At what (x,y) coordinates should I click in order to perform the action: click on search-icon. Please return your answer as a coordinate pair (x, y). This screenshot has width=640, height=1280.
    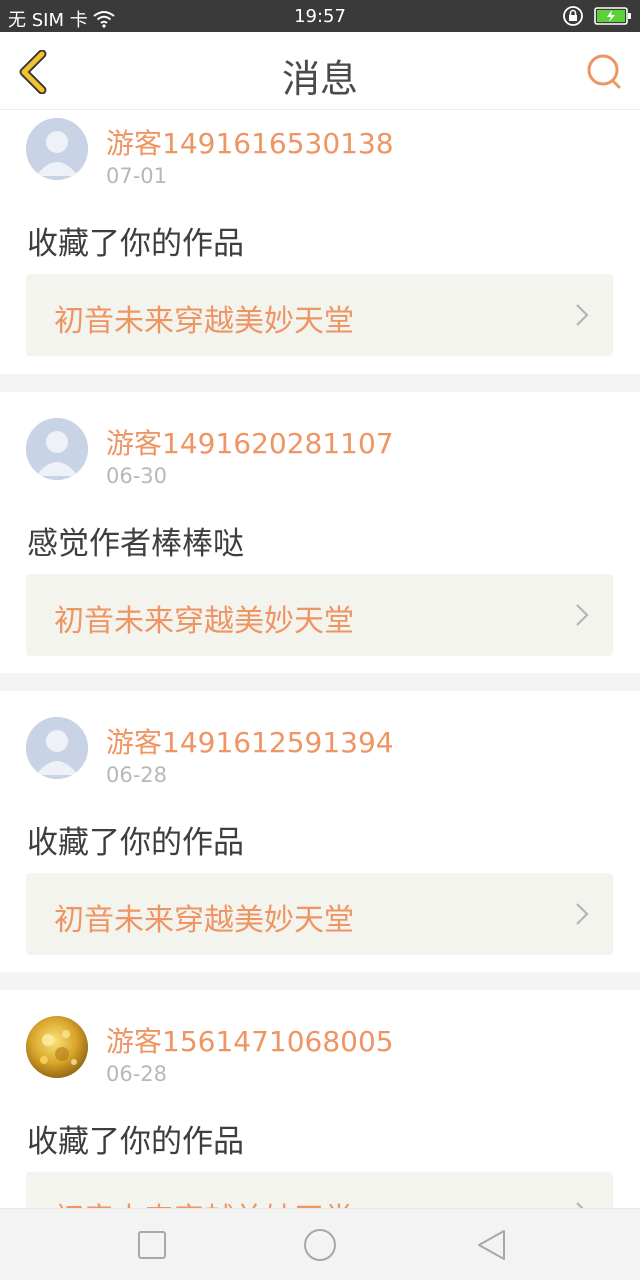
    Looking at the image, I should click on (604, 71).